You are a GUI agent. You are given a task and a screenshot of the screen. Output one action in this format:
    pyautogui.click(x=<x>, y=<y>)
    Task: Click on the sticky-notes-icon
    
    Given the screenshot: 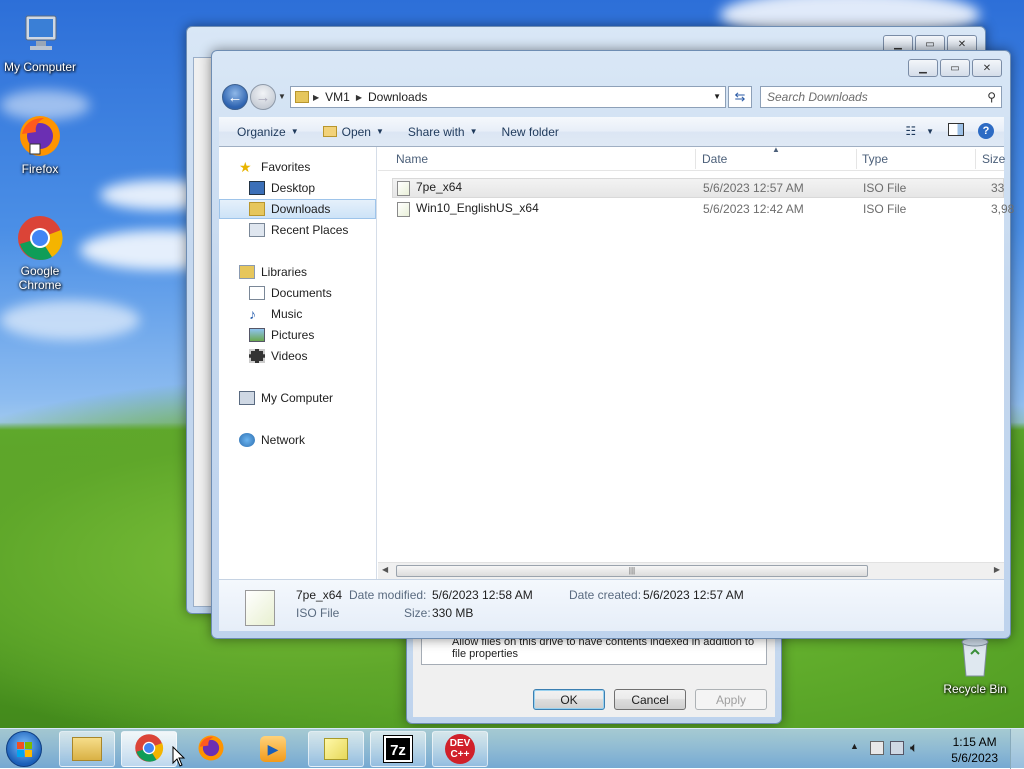 What is the action you would take?
    pyautogui.click(x=336, y=749)
    